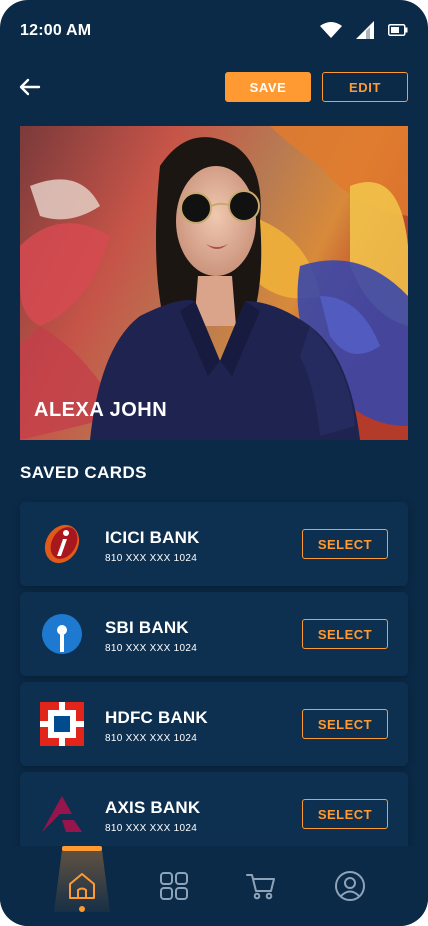 The height and width of the screenshot is (926, 428). What do you see at coordinates (214, 724) in the screenshot?
I see `card-item-hdfc: HDFC BANK 810 XXX XXX 1024 SELECT` at bounding box center [214, 724].